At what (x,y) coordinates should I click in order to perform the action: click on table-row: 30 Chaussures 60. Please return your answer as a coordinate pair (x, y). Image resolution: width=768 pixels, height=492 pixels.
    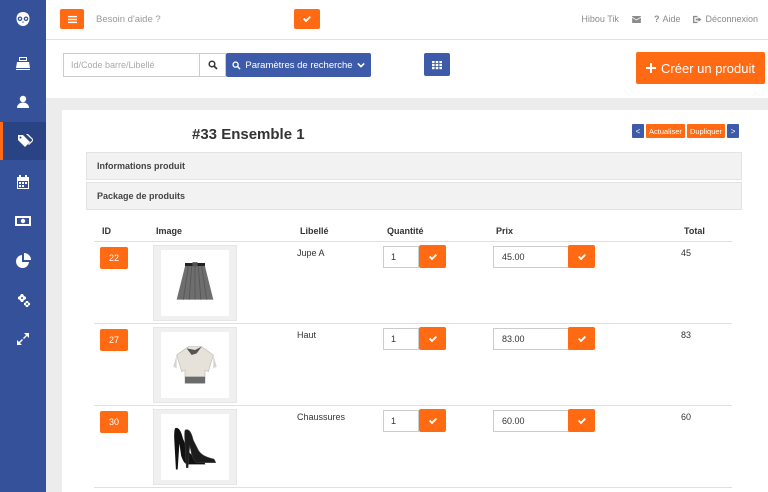
    Looking at the image, I should click on (413, 448).